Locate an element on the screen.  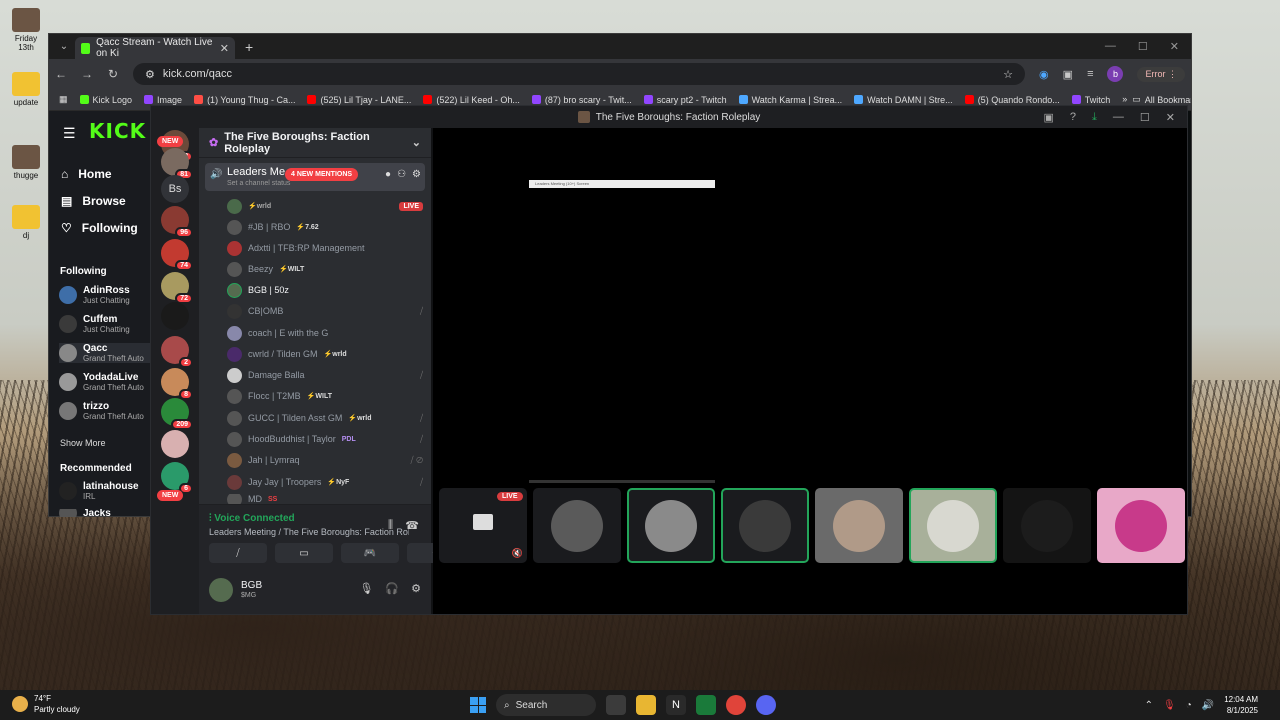
help-icon: ? is located at coordinates (1073, 117).